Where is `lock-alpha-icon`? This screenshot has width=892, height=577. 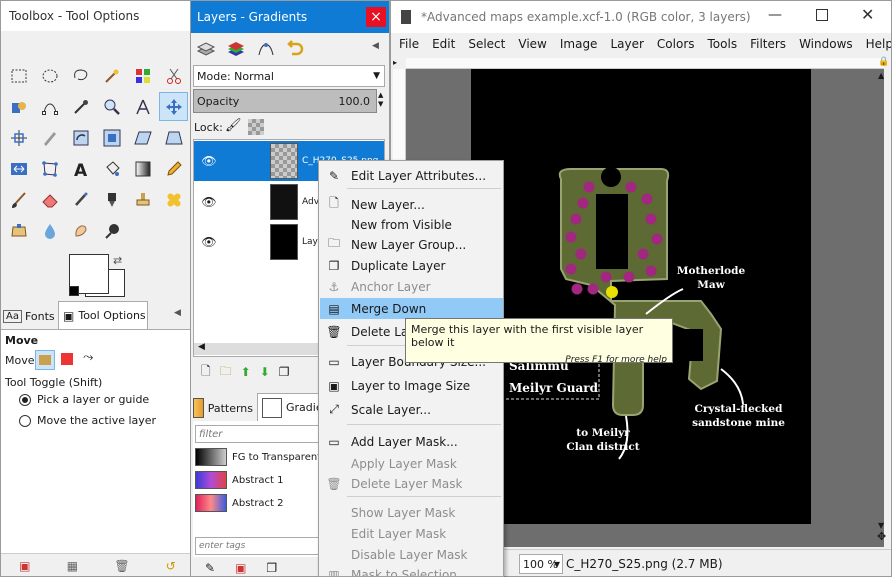
lock-alpha-icon is located at coordinates (256, 127).